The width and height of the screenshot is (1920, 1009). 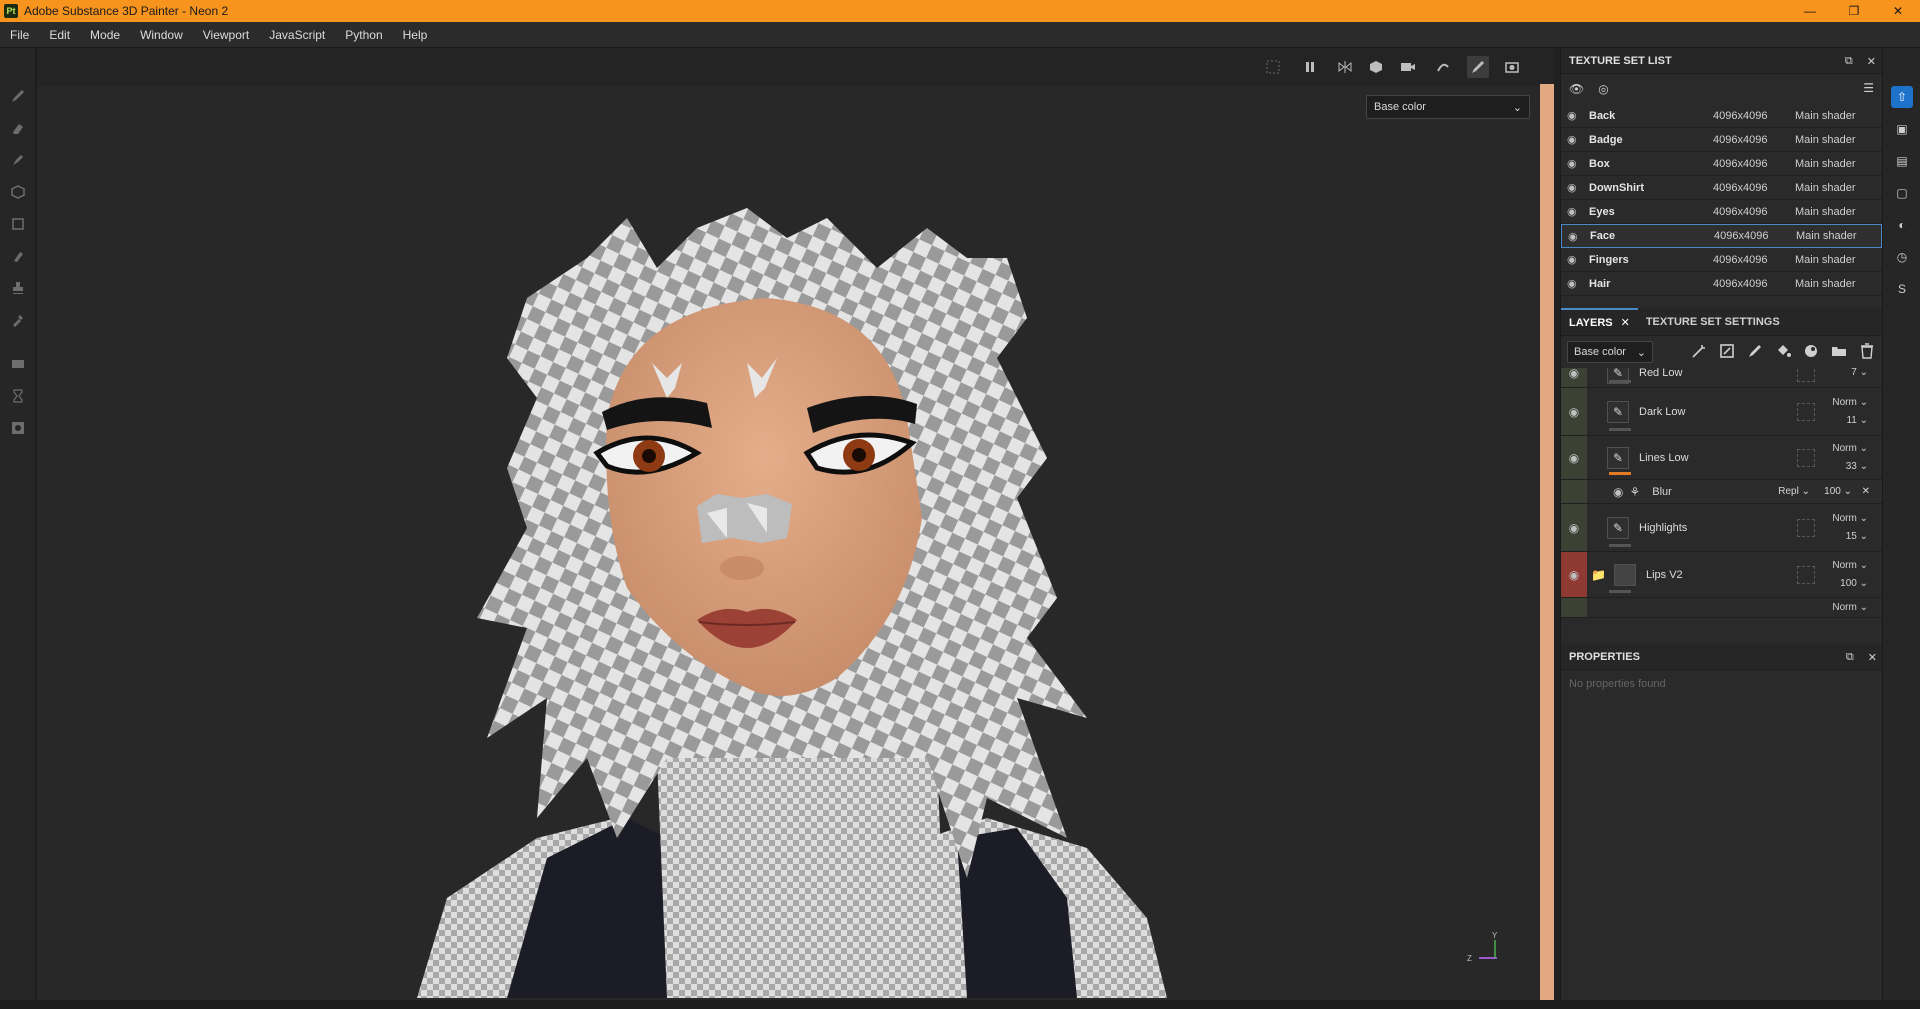 What do you see at coordinates (1598, 575) in the screenshot?
I see `folder-icon: 📁` at bounding box center [1598, 575].